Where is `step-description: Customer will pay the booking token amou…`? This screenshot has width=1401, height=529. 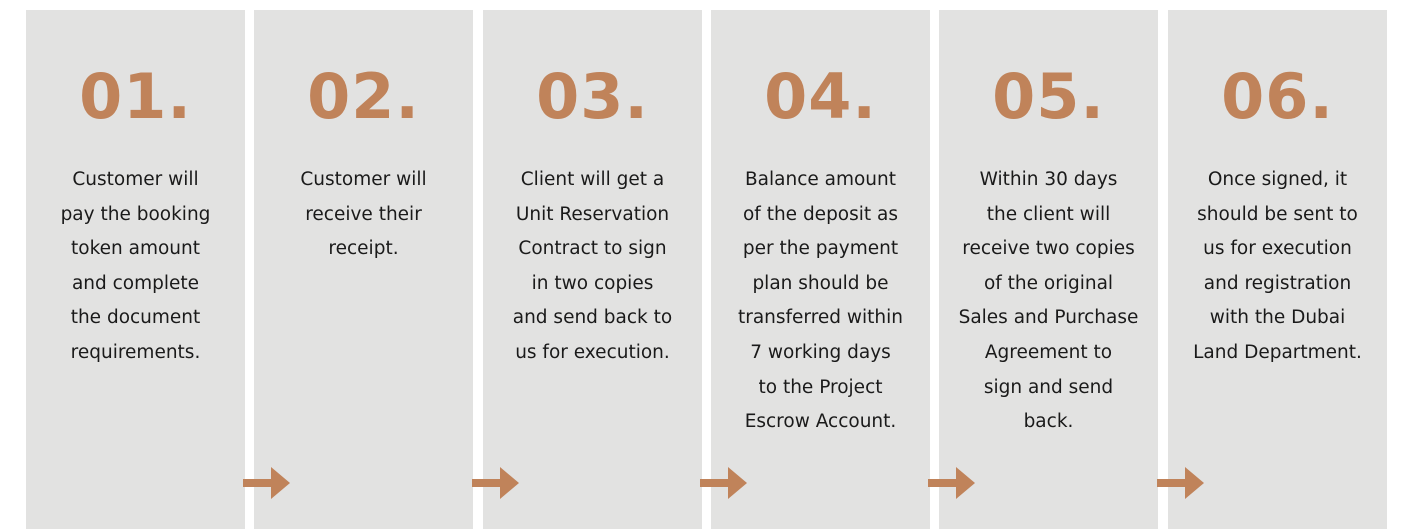
step-description: Customer will pay the booking token amou… is located at coordinates (135, 266).